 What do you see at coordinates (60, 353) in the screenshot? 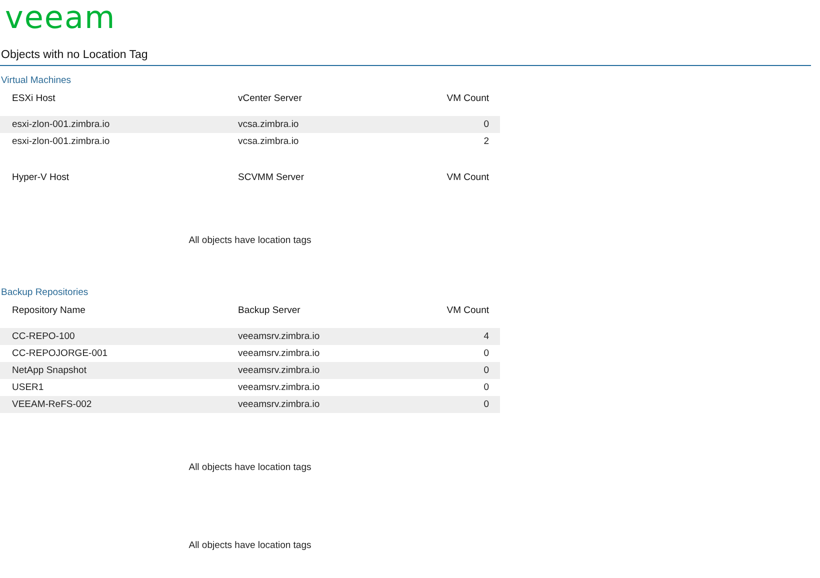
I see `table-cell-text: CC-REPOJORGE-001` at bounding box center [60, 353].